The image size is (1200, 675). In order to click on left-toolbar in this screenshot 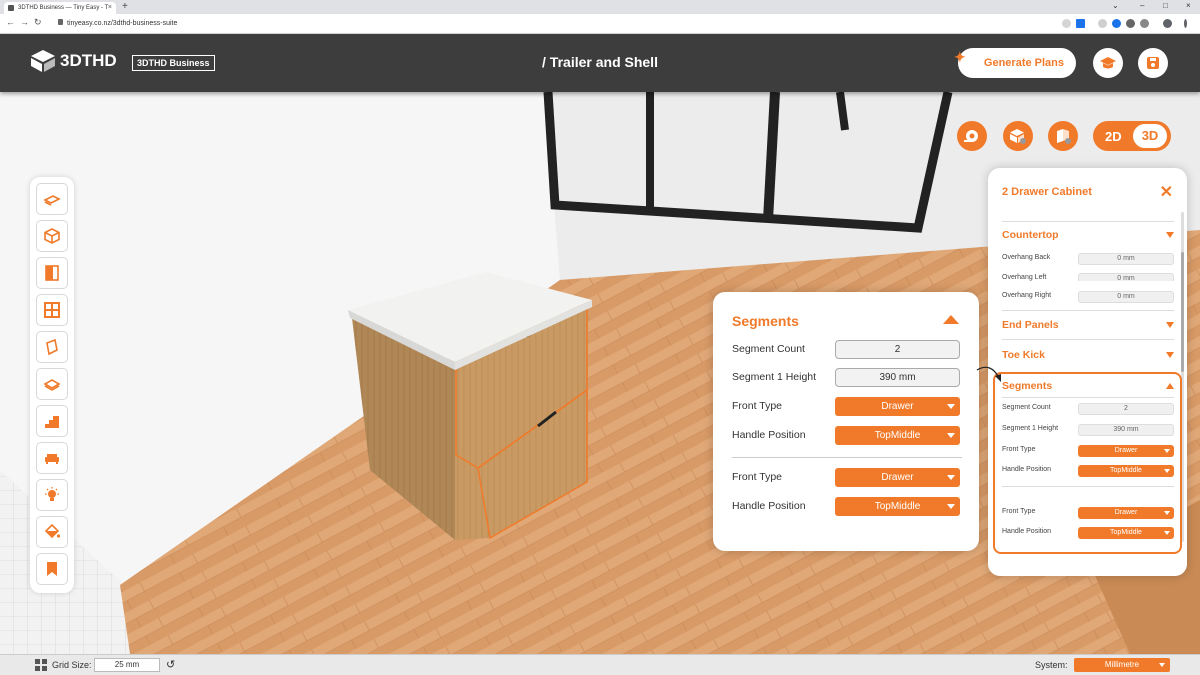, I will do `click(52, 385)`.